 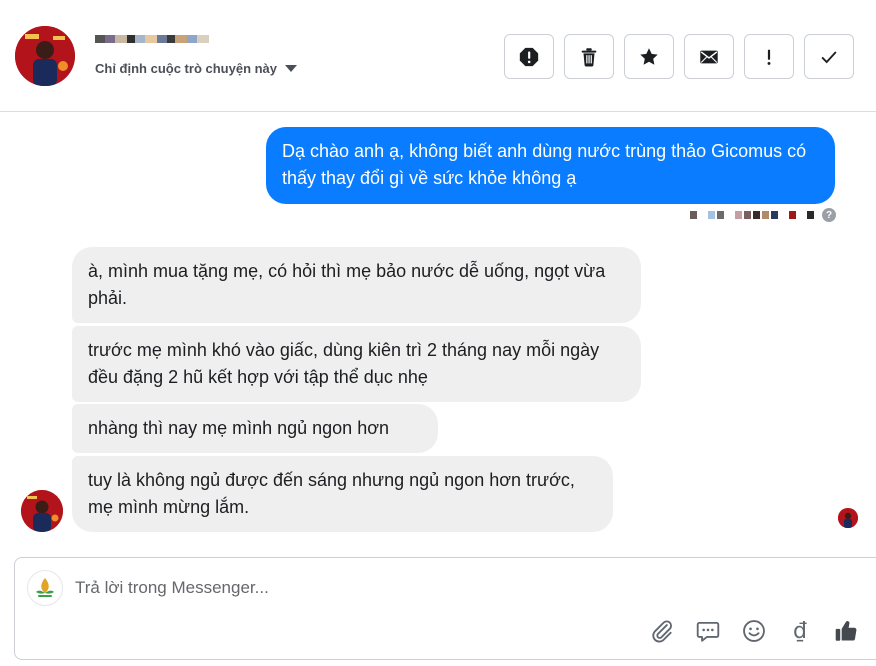 I want to click on payment-request-button: ₫, so click(x=800, y=631).